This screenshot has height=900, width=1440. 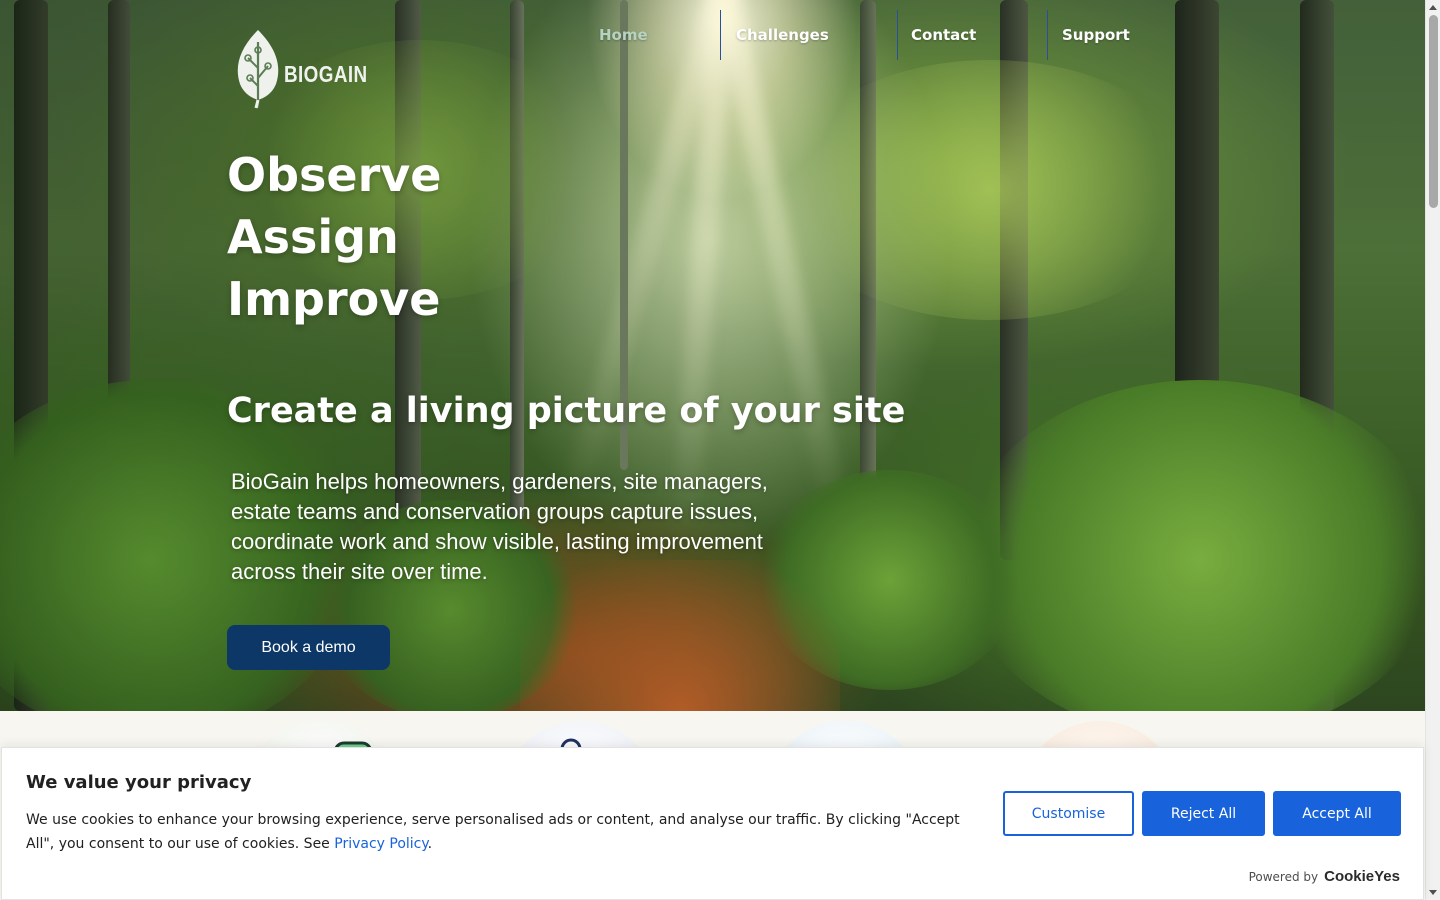 I want to click on nav-contact: Contact, so click(x=943, y=35).